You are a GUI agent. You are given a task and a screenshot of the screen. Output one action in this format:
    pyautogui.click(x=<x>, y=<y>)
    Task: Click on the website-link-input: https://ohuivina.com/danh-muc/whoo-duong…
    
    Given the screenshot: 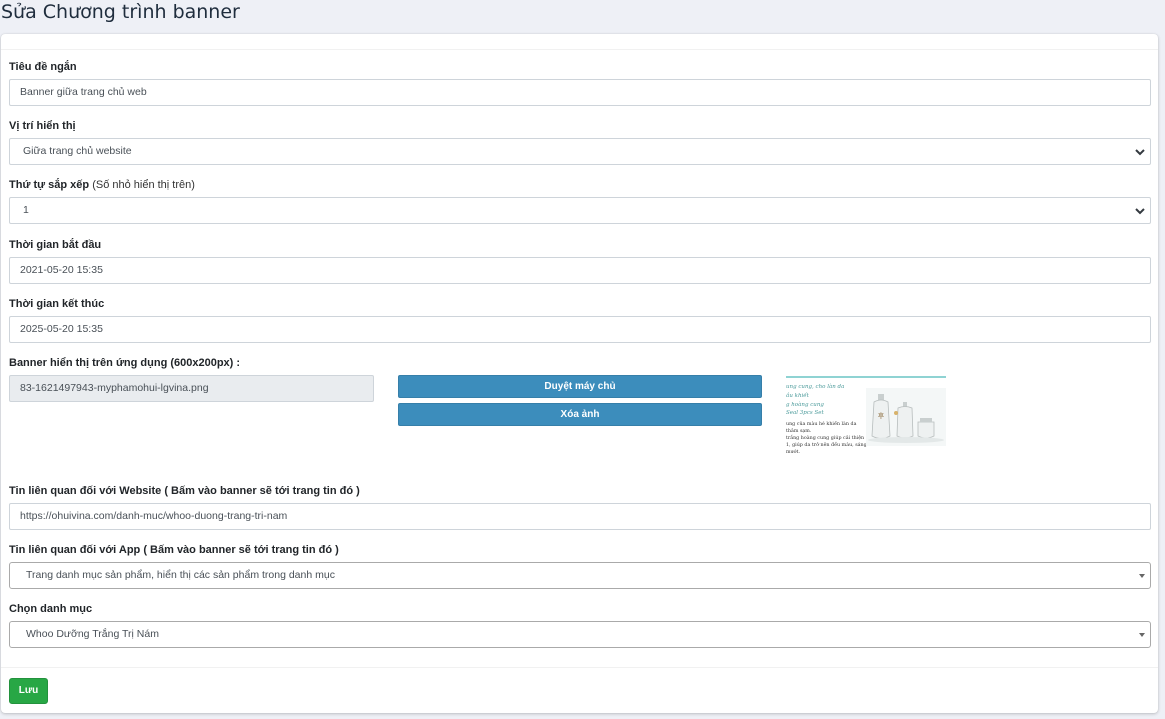 What is the action you would take?
    pyautogui.click(x=580, y=516)
    